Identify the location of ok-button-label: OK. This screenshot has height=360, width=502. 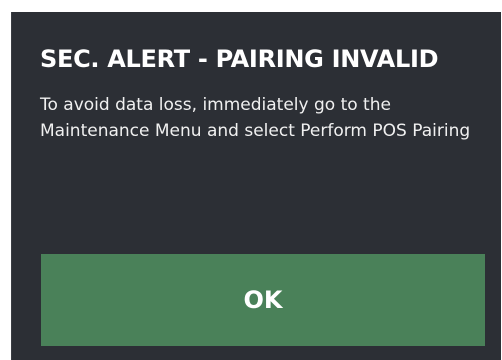
(263, 300).